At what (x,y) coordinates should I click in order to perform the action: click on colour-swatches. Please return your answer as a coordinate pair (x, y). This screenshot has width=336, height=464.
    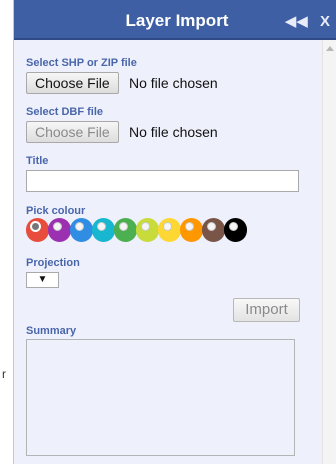
    Looking at the image, I should click on (136, 230).